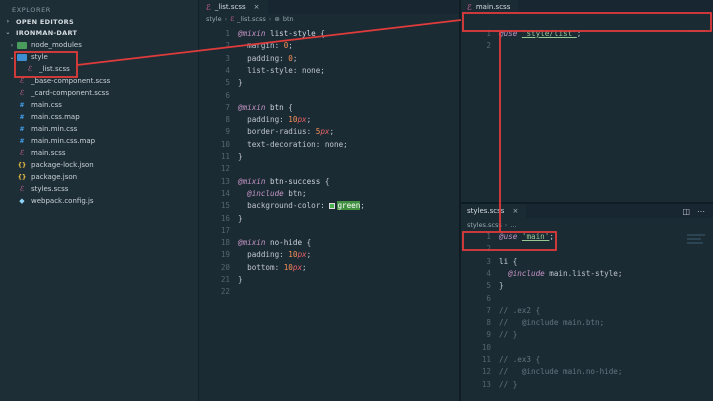 This screenshot has height=401, width=713. I want to click on color-swatch-icon, so click(332, 206).